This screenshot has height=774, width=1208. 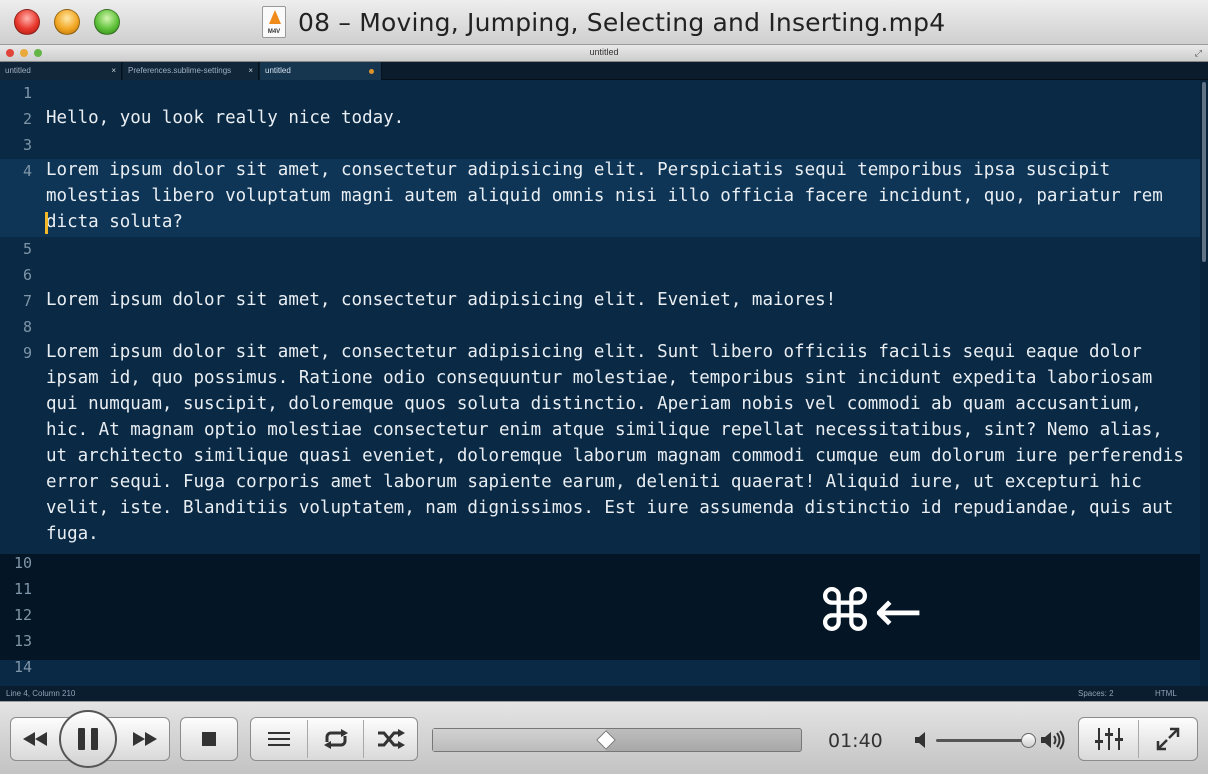 What do you see at coordinates (1028, 740) in the screenshot?
I see `volume-handle` at bounding box center [1028, 740].